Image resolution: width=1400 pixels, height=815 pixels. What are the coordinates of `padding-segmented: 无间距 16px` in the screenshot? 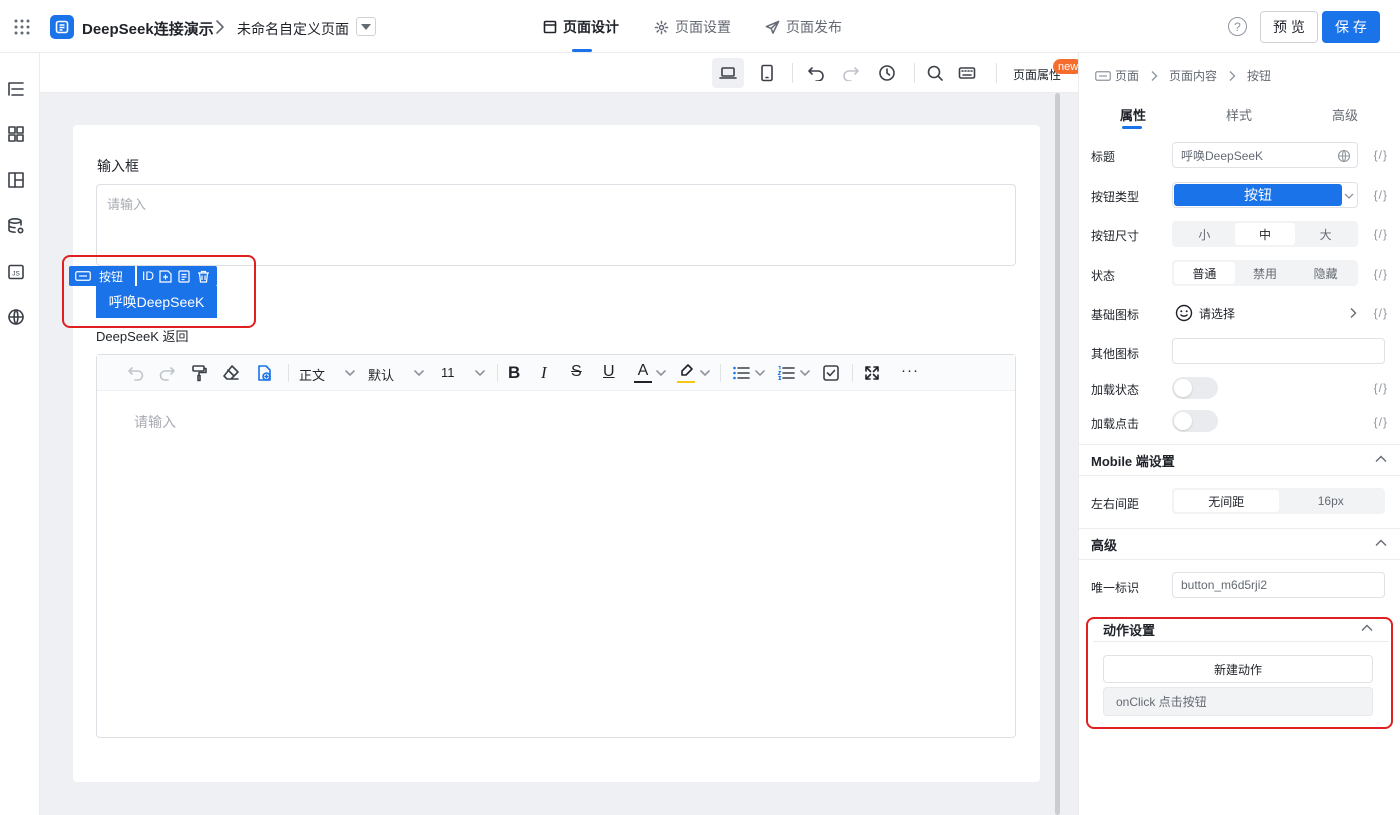 It's located at (1278, 501).